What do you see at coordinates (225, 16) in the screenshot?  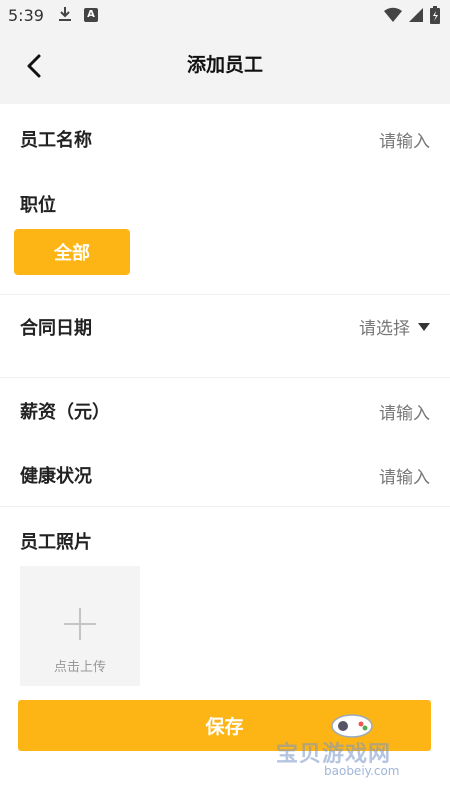 I see `status-bar: 5:39 A` at bounding box center [225, 16].